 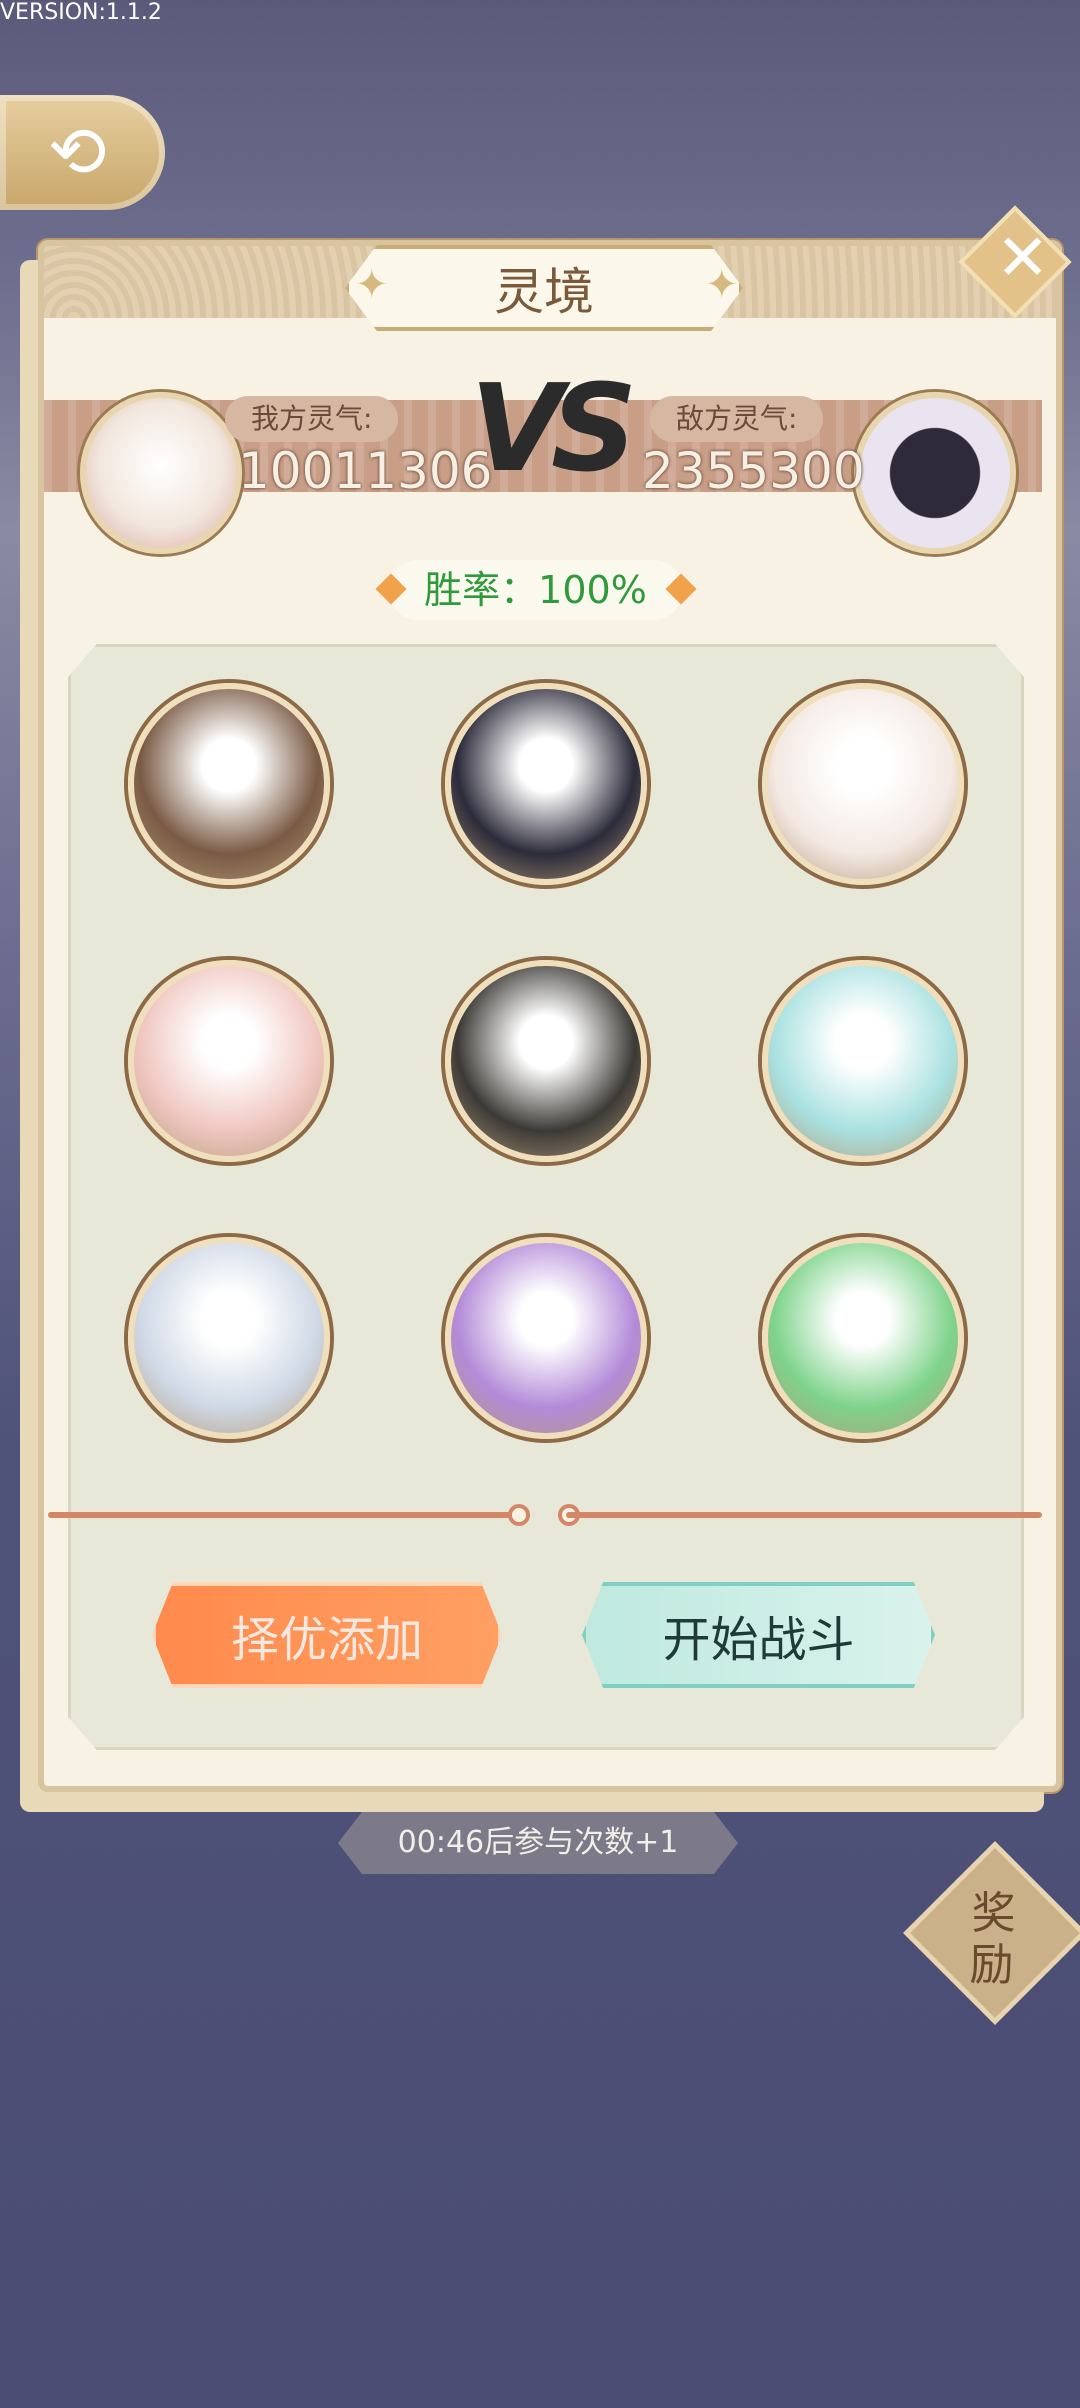 What do you see at coordinates (753, 471) in the screenshot?
I see `enemy-aura-value: 2355300` at bounding box center [753, 471].